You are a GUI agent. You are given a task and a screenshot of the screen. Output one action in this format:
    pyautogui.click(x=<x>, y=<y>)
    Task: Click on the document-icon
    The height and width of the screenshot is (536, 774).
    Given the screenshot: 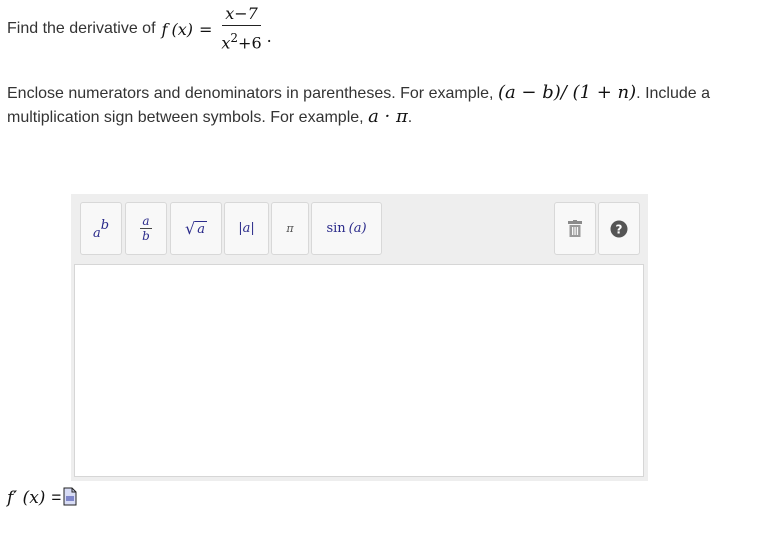 What is the action you would take?
    pyautogui.click(x=70, y=496)
    